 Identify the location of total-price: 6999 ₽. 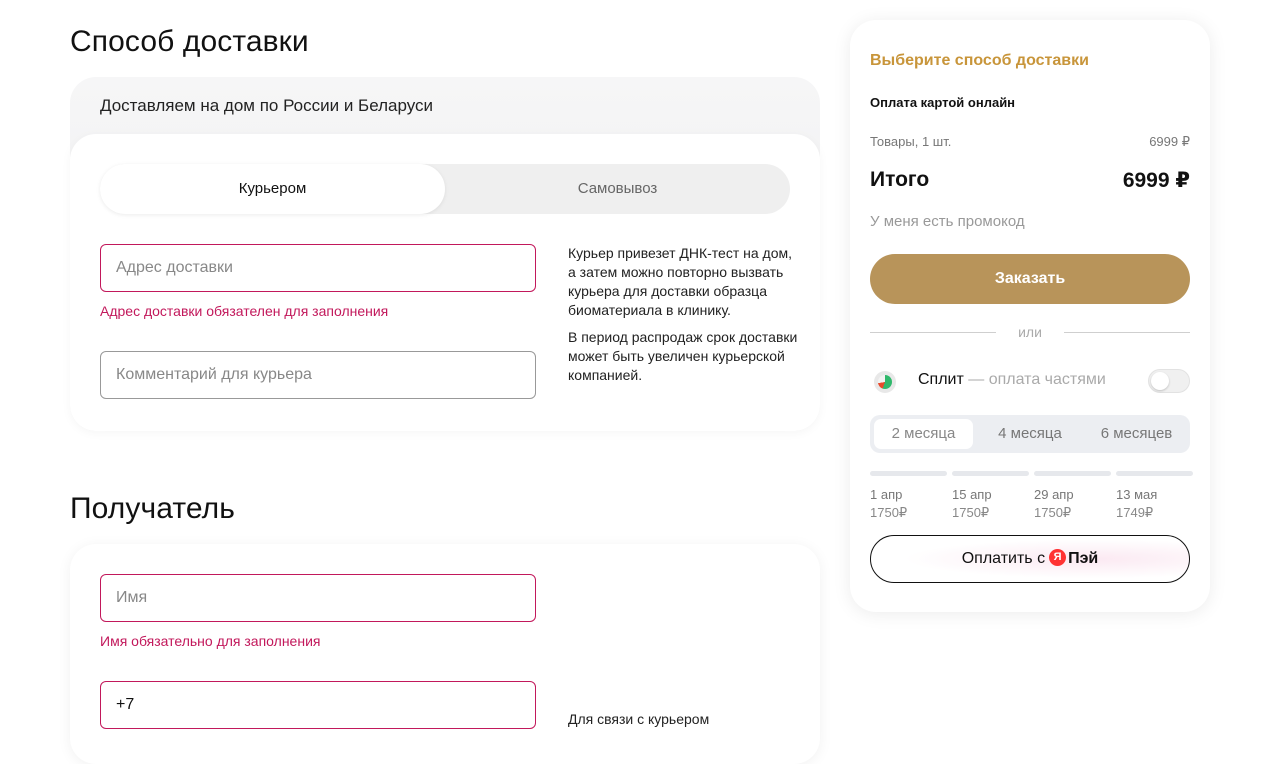
(1156, 180).